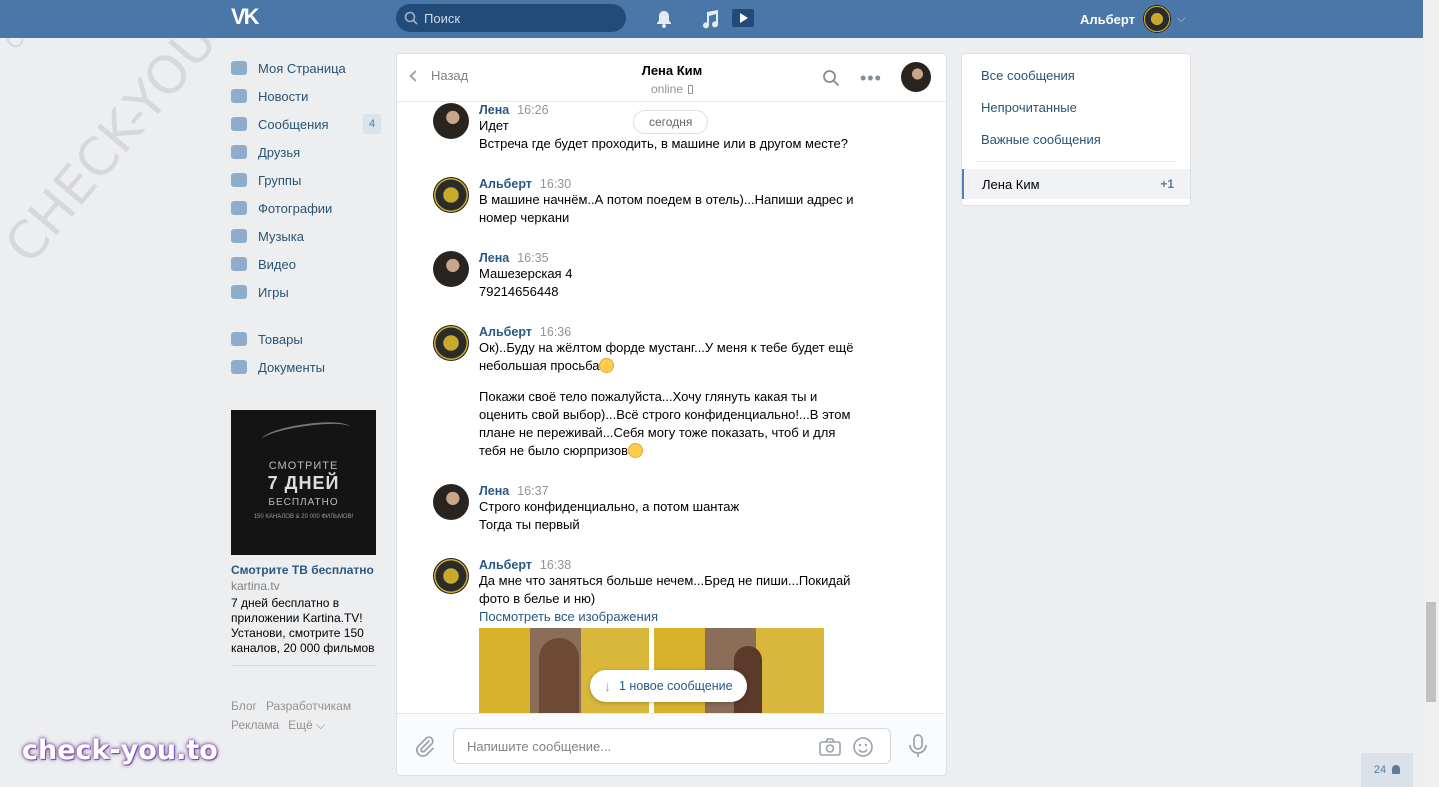  Describe the element at coordinates (676, 686) in the screenshot. I see `new-message-label: 1 новое сообщение` at that location.